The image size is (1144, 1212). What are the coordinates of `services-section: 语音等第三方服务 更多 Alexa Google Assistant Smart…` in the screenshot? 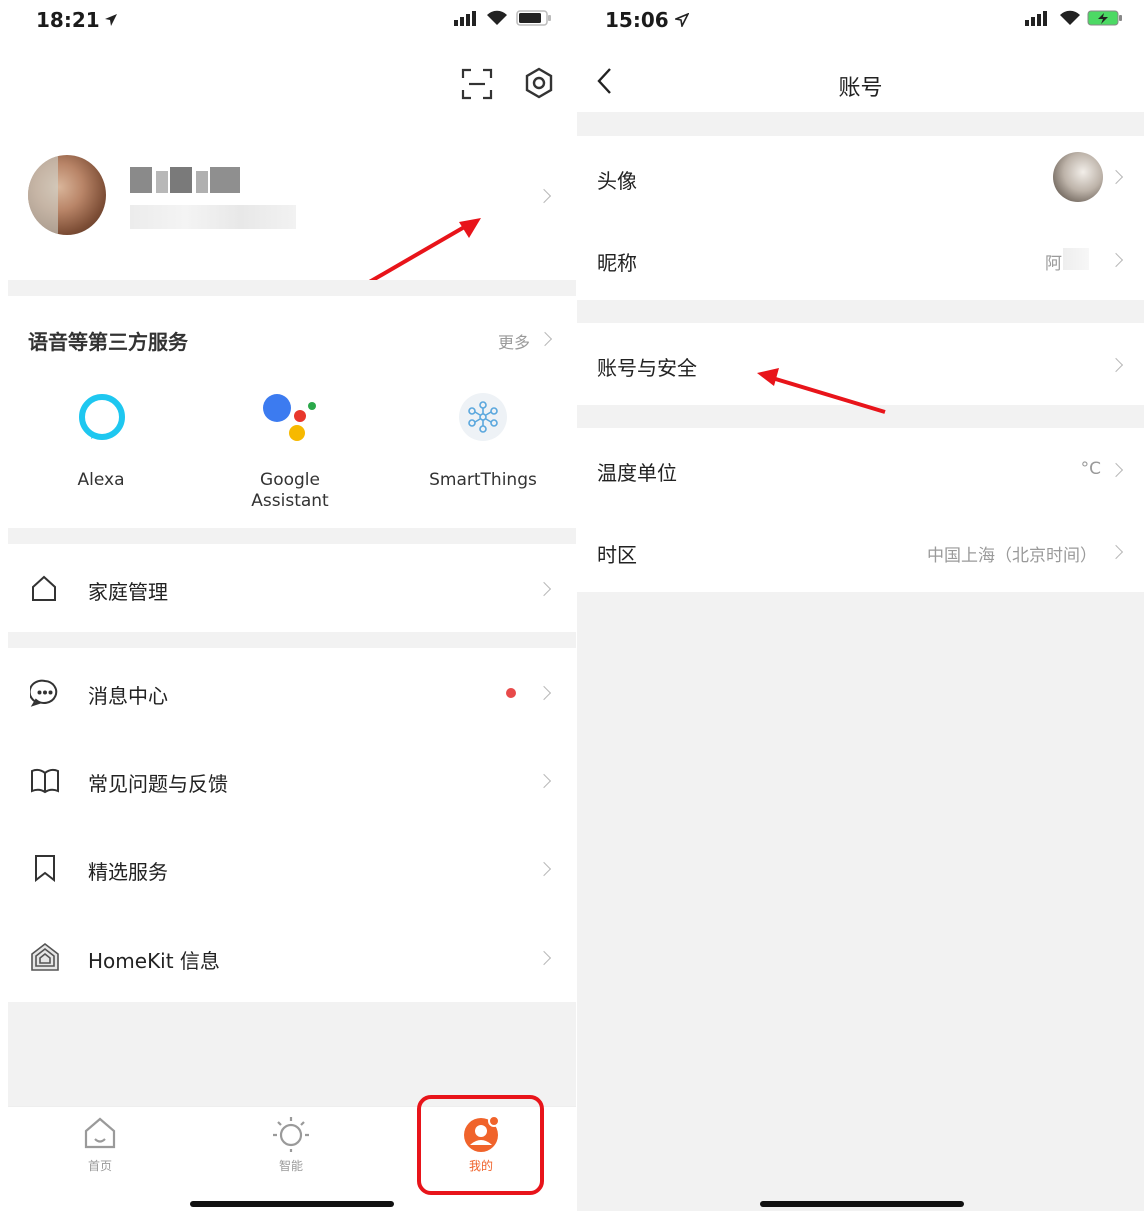 It's located at (292, 412).